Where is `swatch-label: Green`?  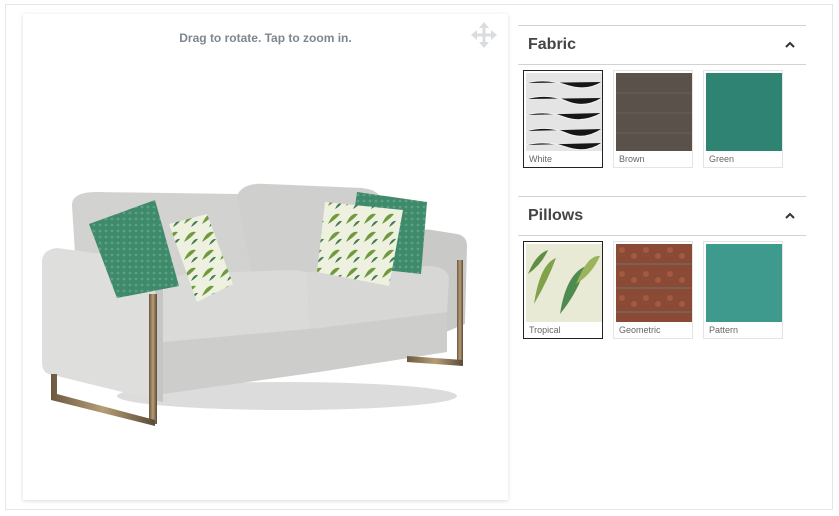
swatch-label: Green is located at coordinates (722, 159).